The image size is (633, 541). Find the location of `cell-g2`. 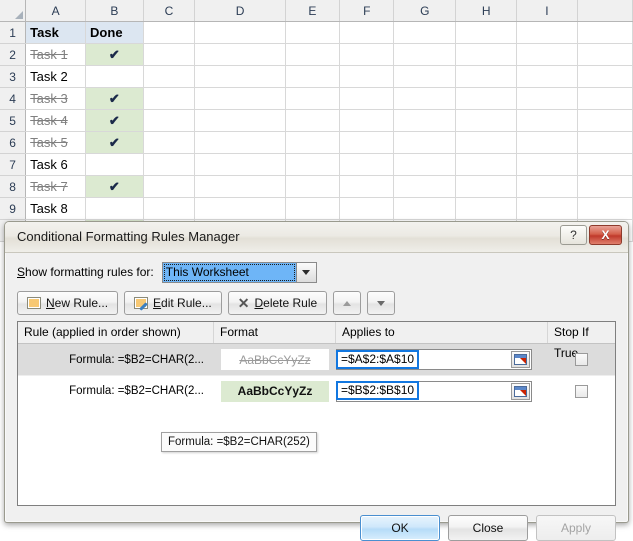

cell-g2 is located at coordinates (425, 54).